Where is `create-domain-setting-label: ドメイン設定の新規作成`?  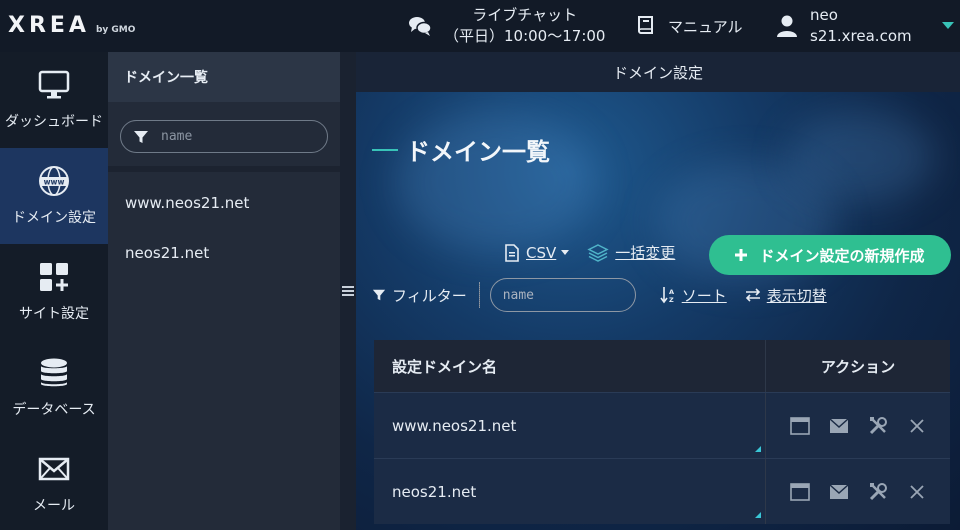
create-domain-setting-label: ドメイン設定の新規作成 is located at coordinates (842, 255).